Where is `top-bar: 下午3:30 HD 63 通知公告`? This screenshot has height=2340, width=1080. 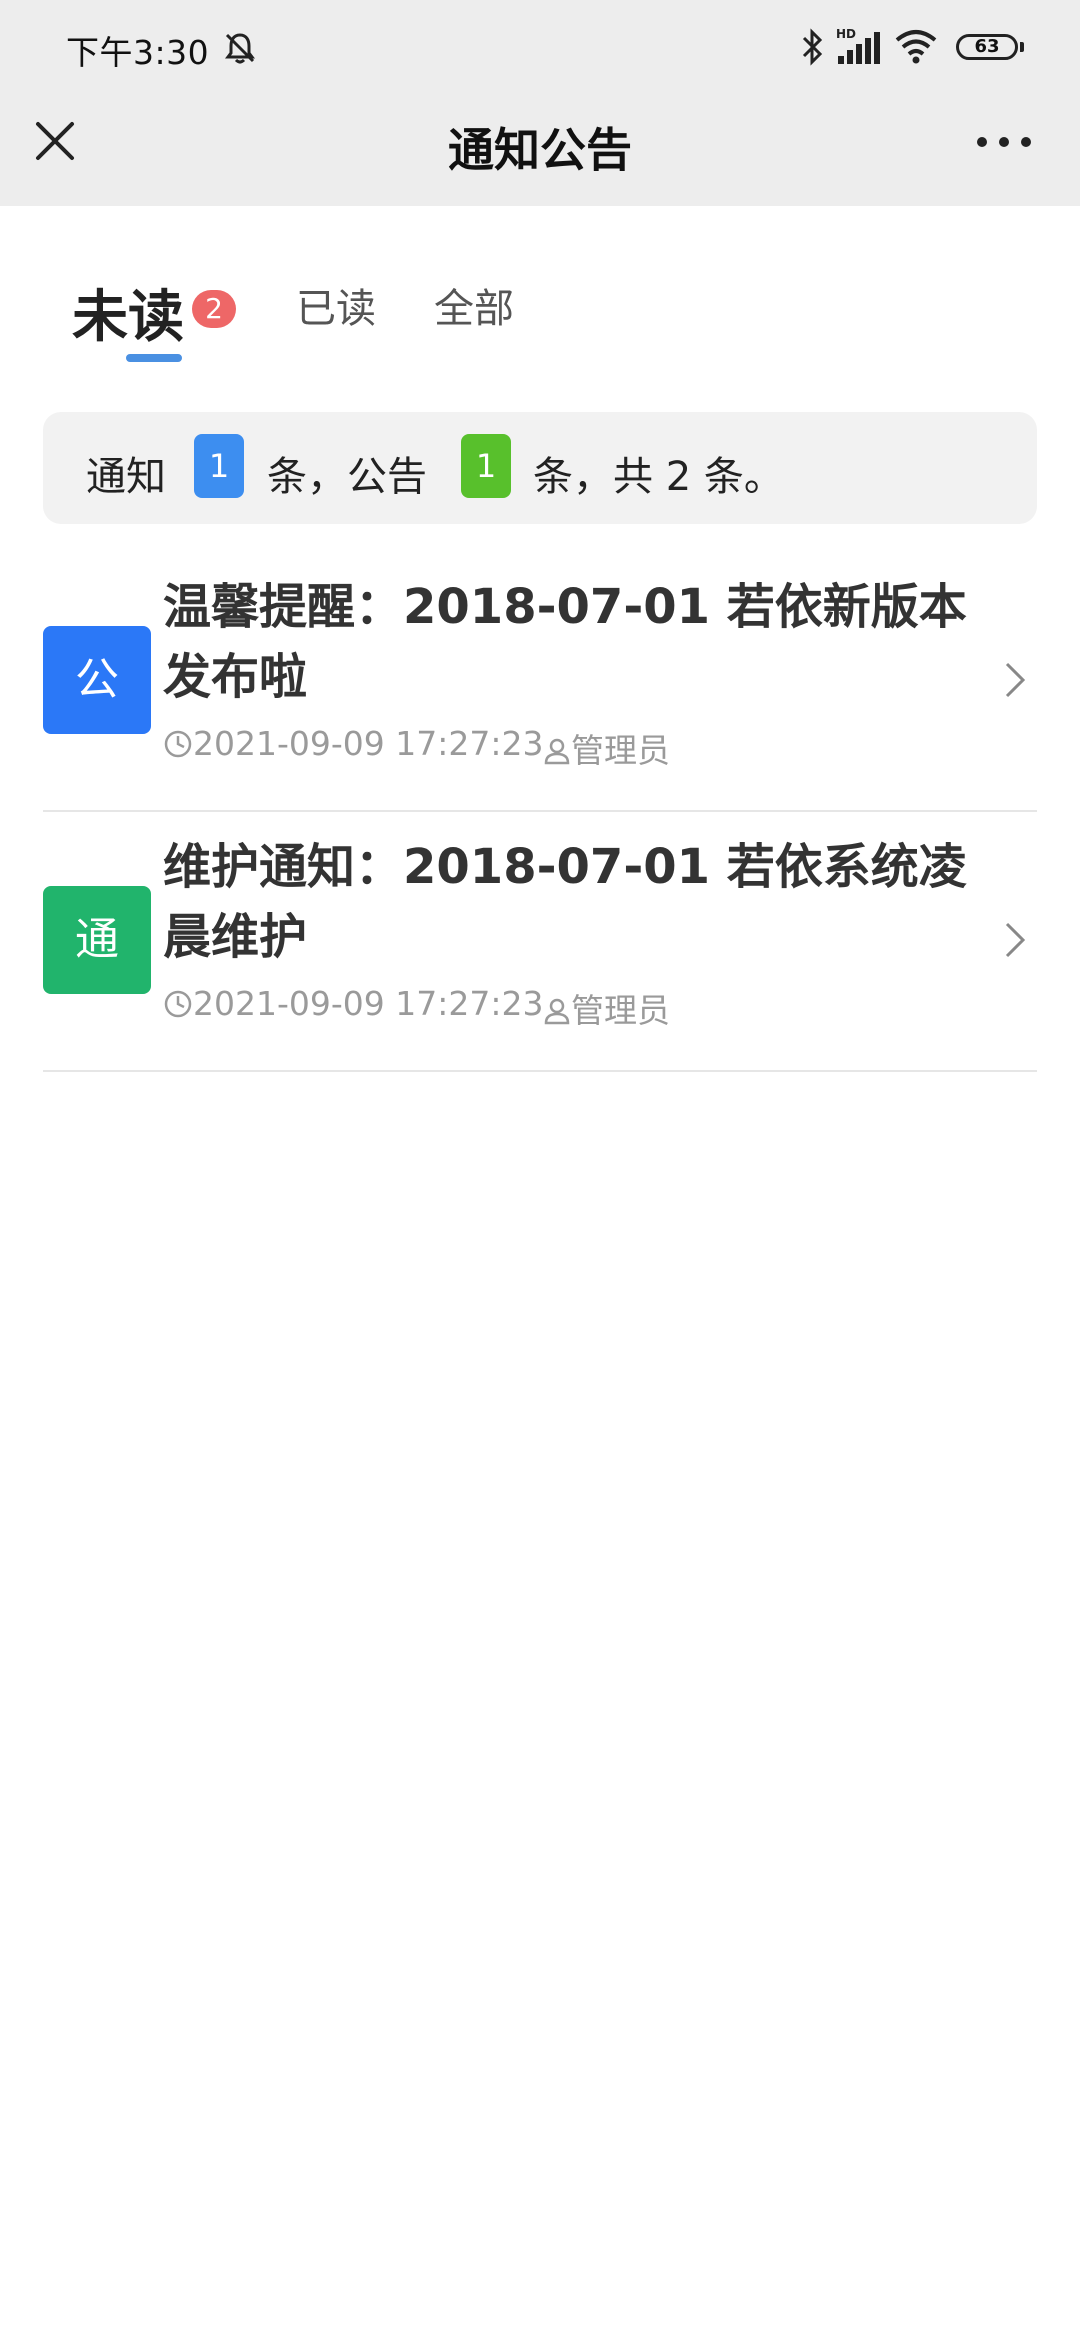 top-bar: 下午3:30 HD 63 通知公告 is located at coordinates (540, 103).